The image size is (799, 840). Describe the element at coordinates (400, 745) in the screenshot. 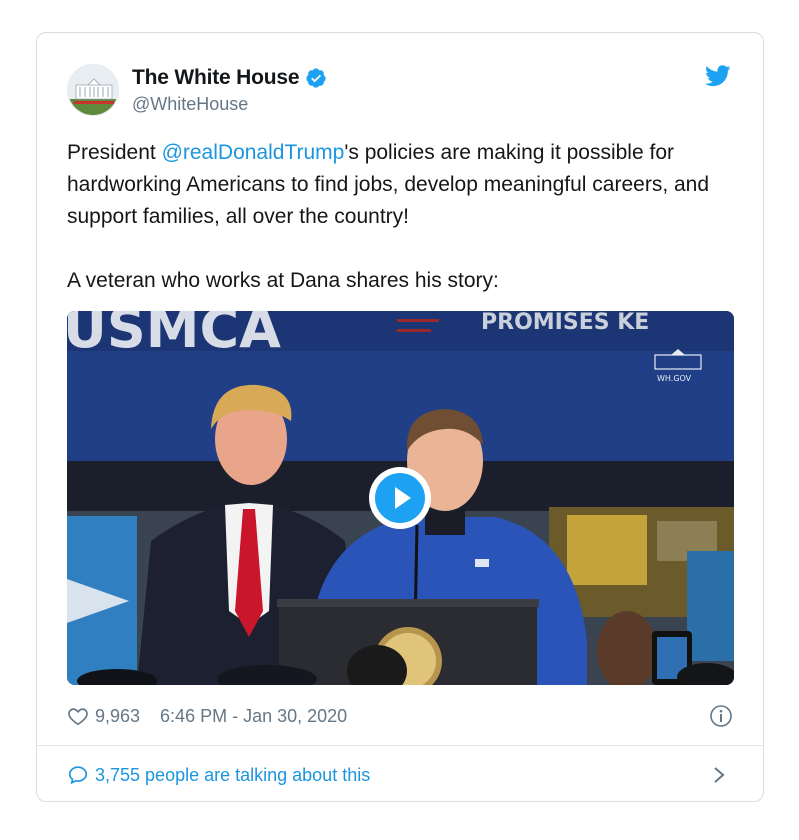

I see `divider` at that location.